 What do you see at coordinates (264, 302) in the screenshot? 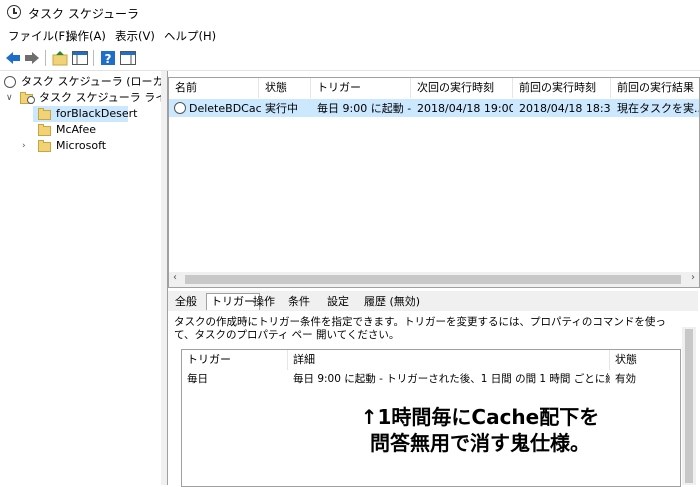
I see `tab-actions: 操作` at bounding box center [264, 302].